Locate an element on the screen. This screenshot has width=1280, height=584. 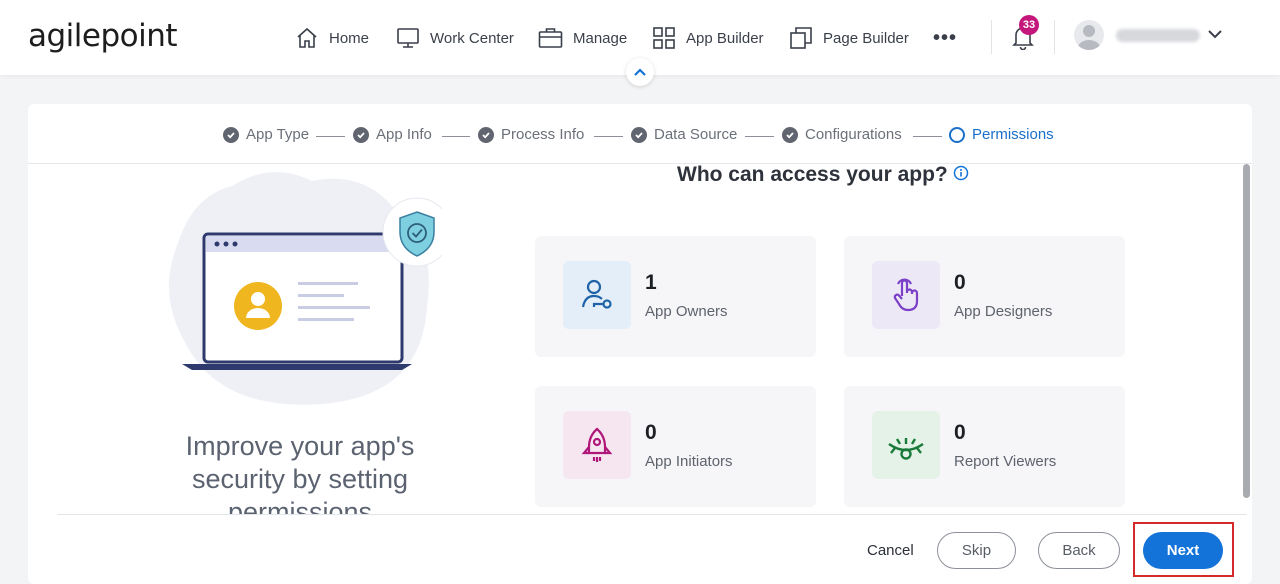
nav-work-center: Work Center is located at coordinates (455, 38).